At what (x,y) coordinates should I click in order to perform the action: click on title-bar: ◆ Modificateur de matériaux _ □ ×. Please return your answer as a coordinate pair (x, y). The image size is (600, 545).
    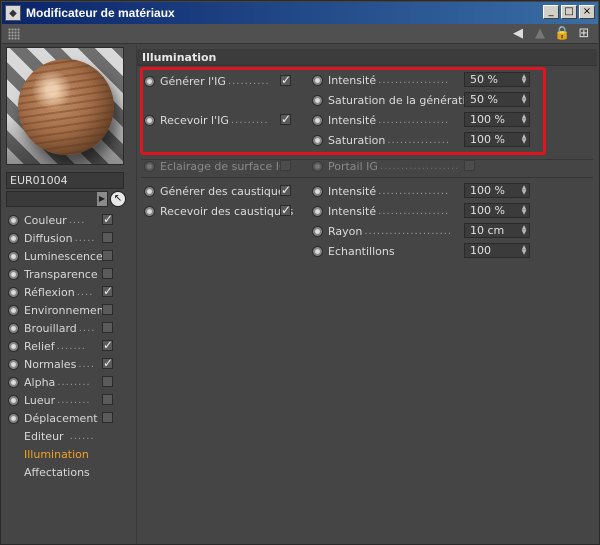
    Looking at the image, I should click on (300, 13).